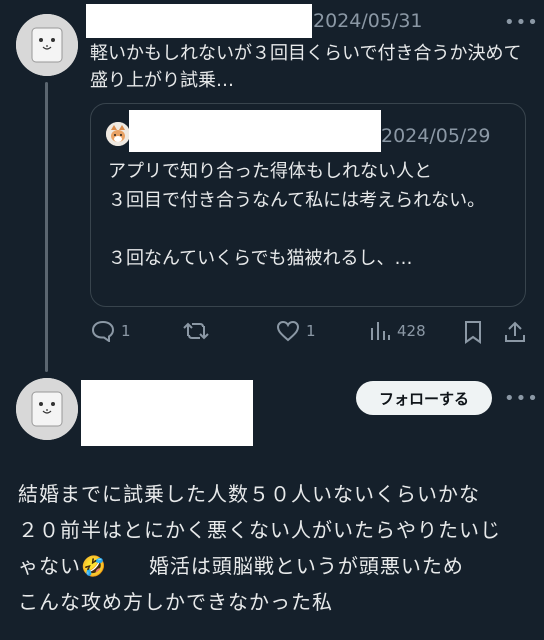  I want to click on reply-button: 1, so click(111, 331).